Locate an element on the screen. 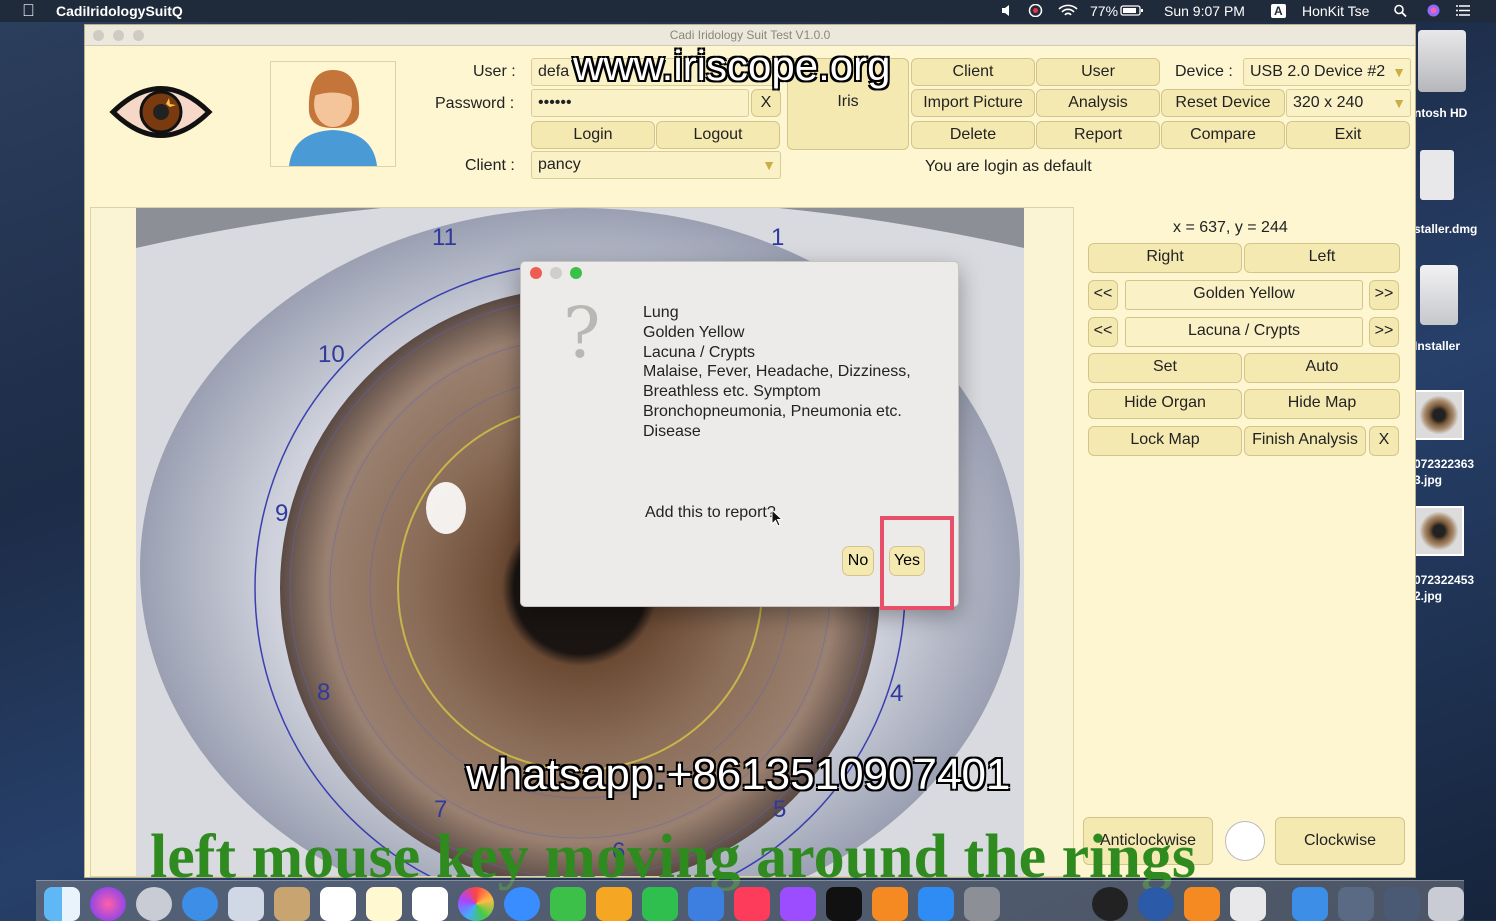 This screenshot has width=1496, height=921. login-button: Login is located at coordinates (593, 135).